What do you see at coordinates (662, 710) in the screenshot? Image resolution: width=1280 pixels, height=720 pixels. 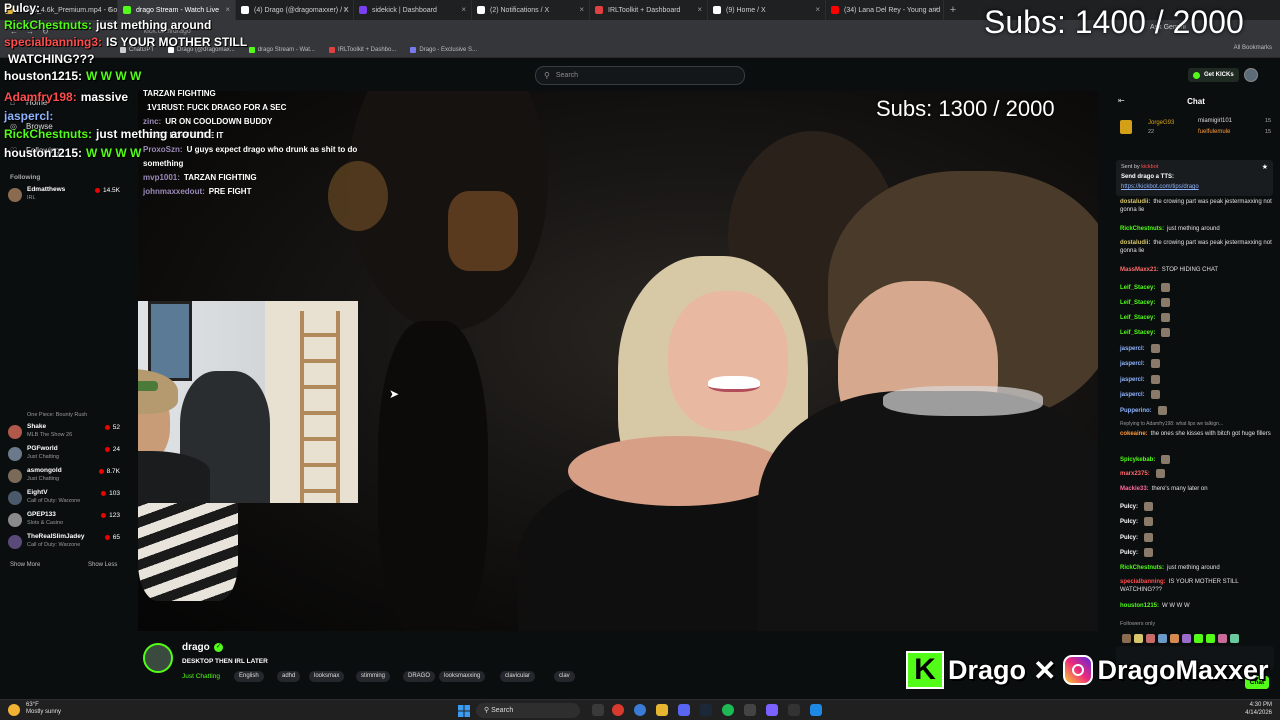 I see `file-explorer-icon` at bounding box center [662, 710].